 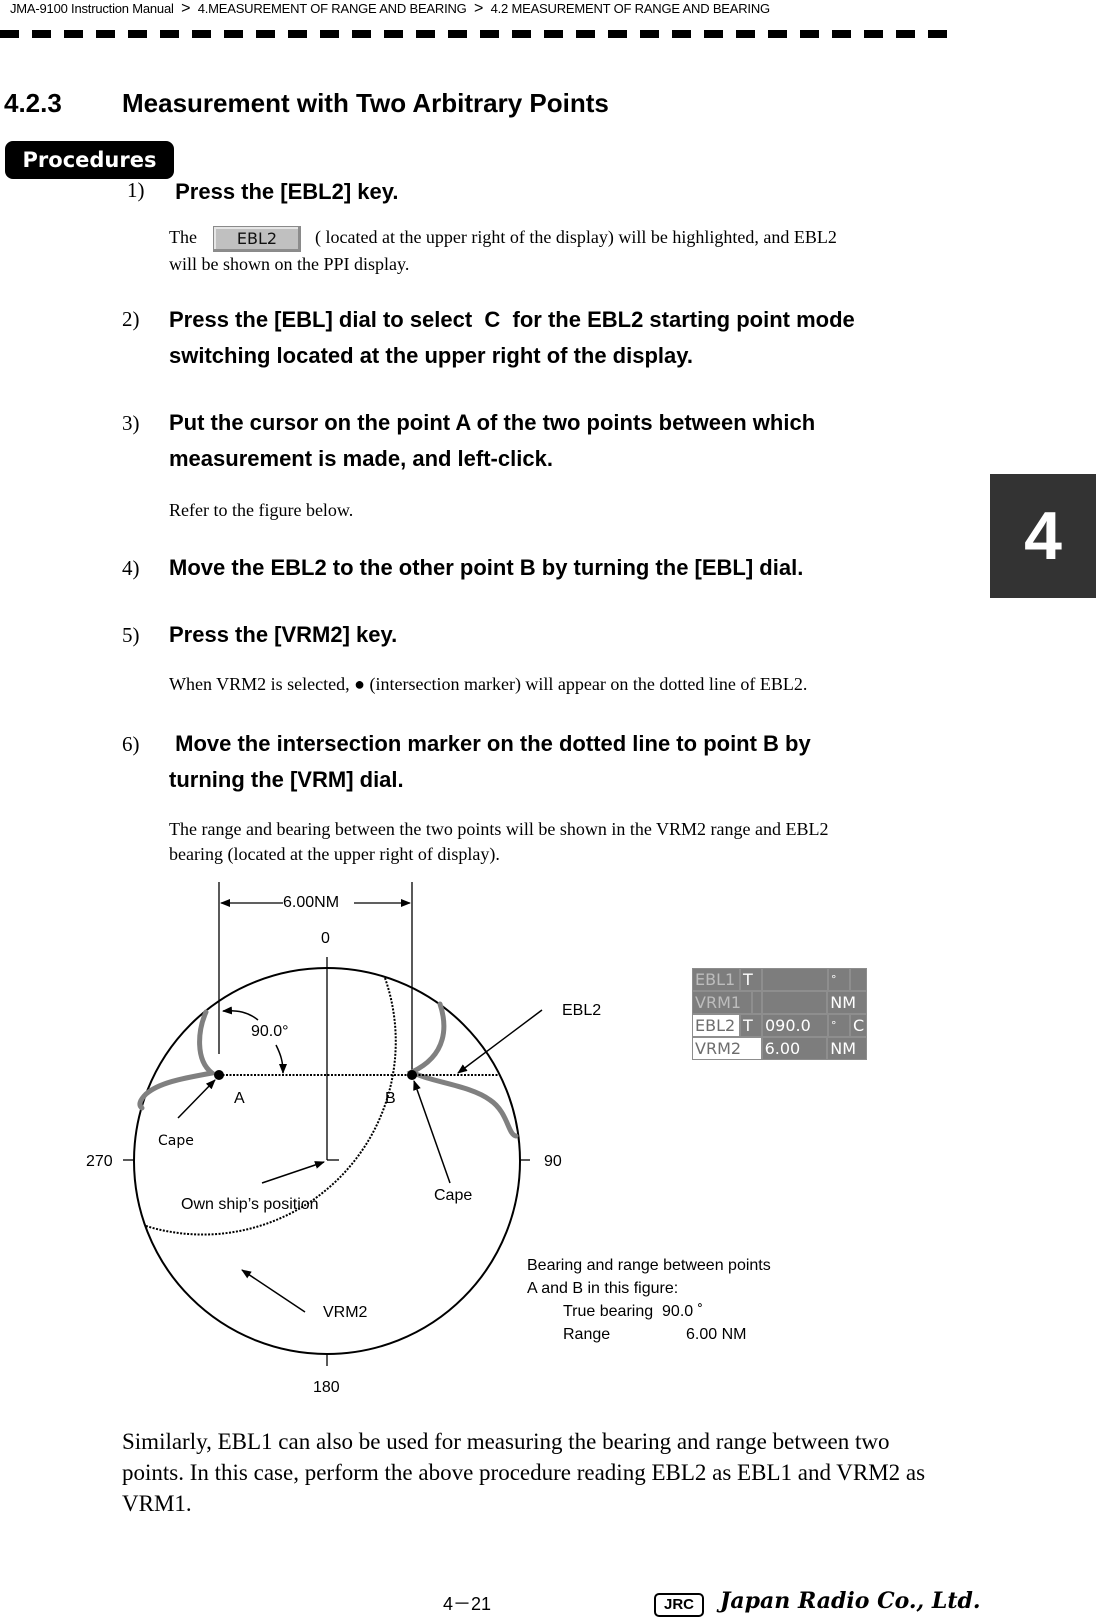 What do you see at coordinates (92, 8) in the screenshot?
I see `breadcrumb-manual: JMA-9100 Instruction Manual` at bounding box center [92, 8].